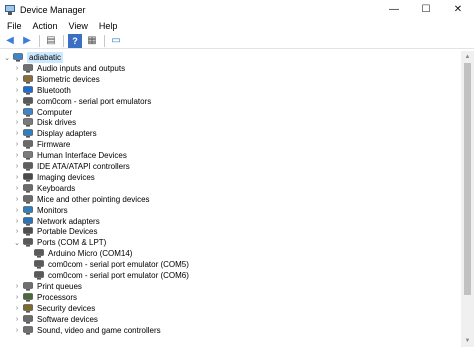 Image resolution: width=474 pixels, height=347 pixels. I want to click on tree-category: › Portable Devices, so click(55, 231).